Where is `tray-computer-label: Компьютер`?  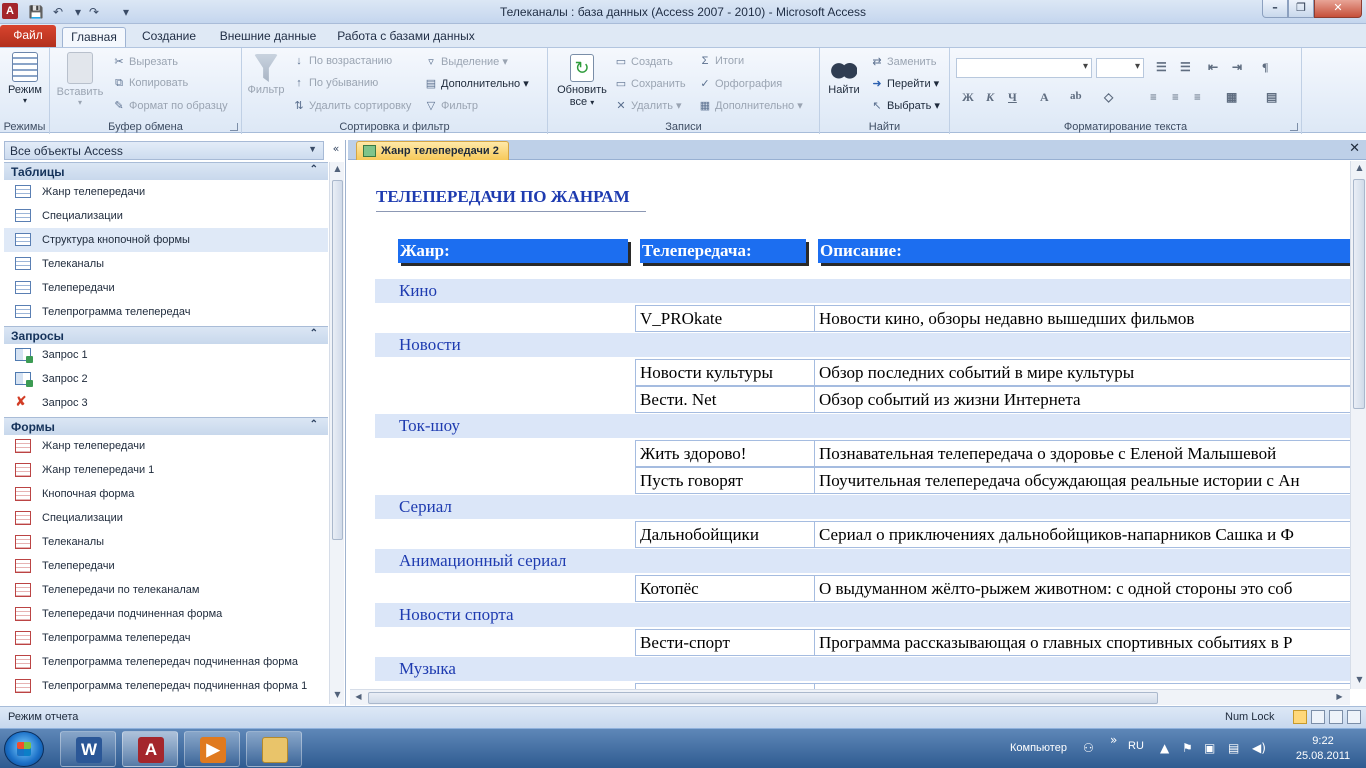
tray-computer-label: Компьютер is located at coordinates (1038, 748).